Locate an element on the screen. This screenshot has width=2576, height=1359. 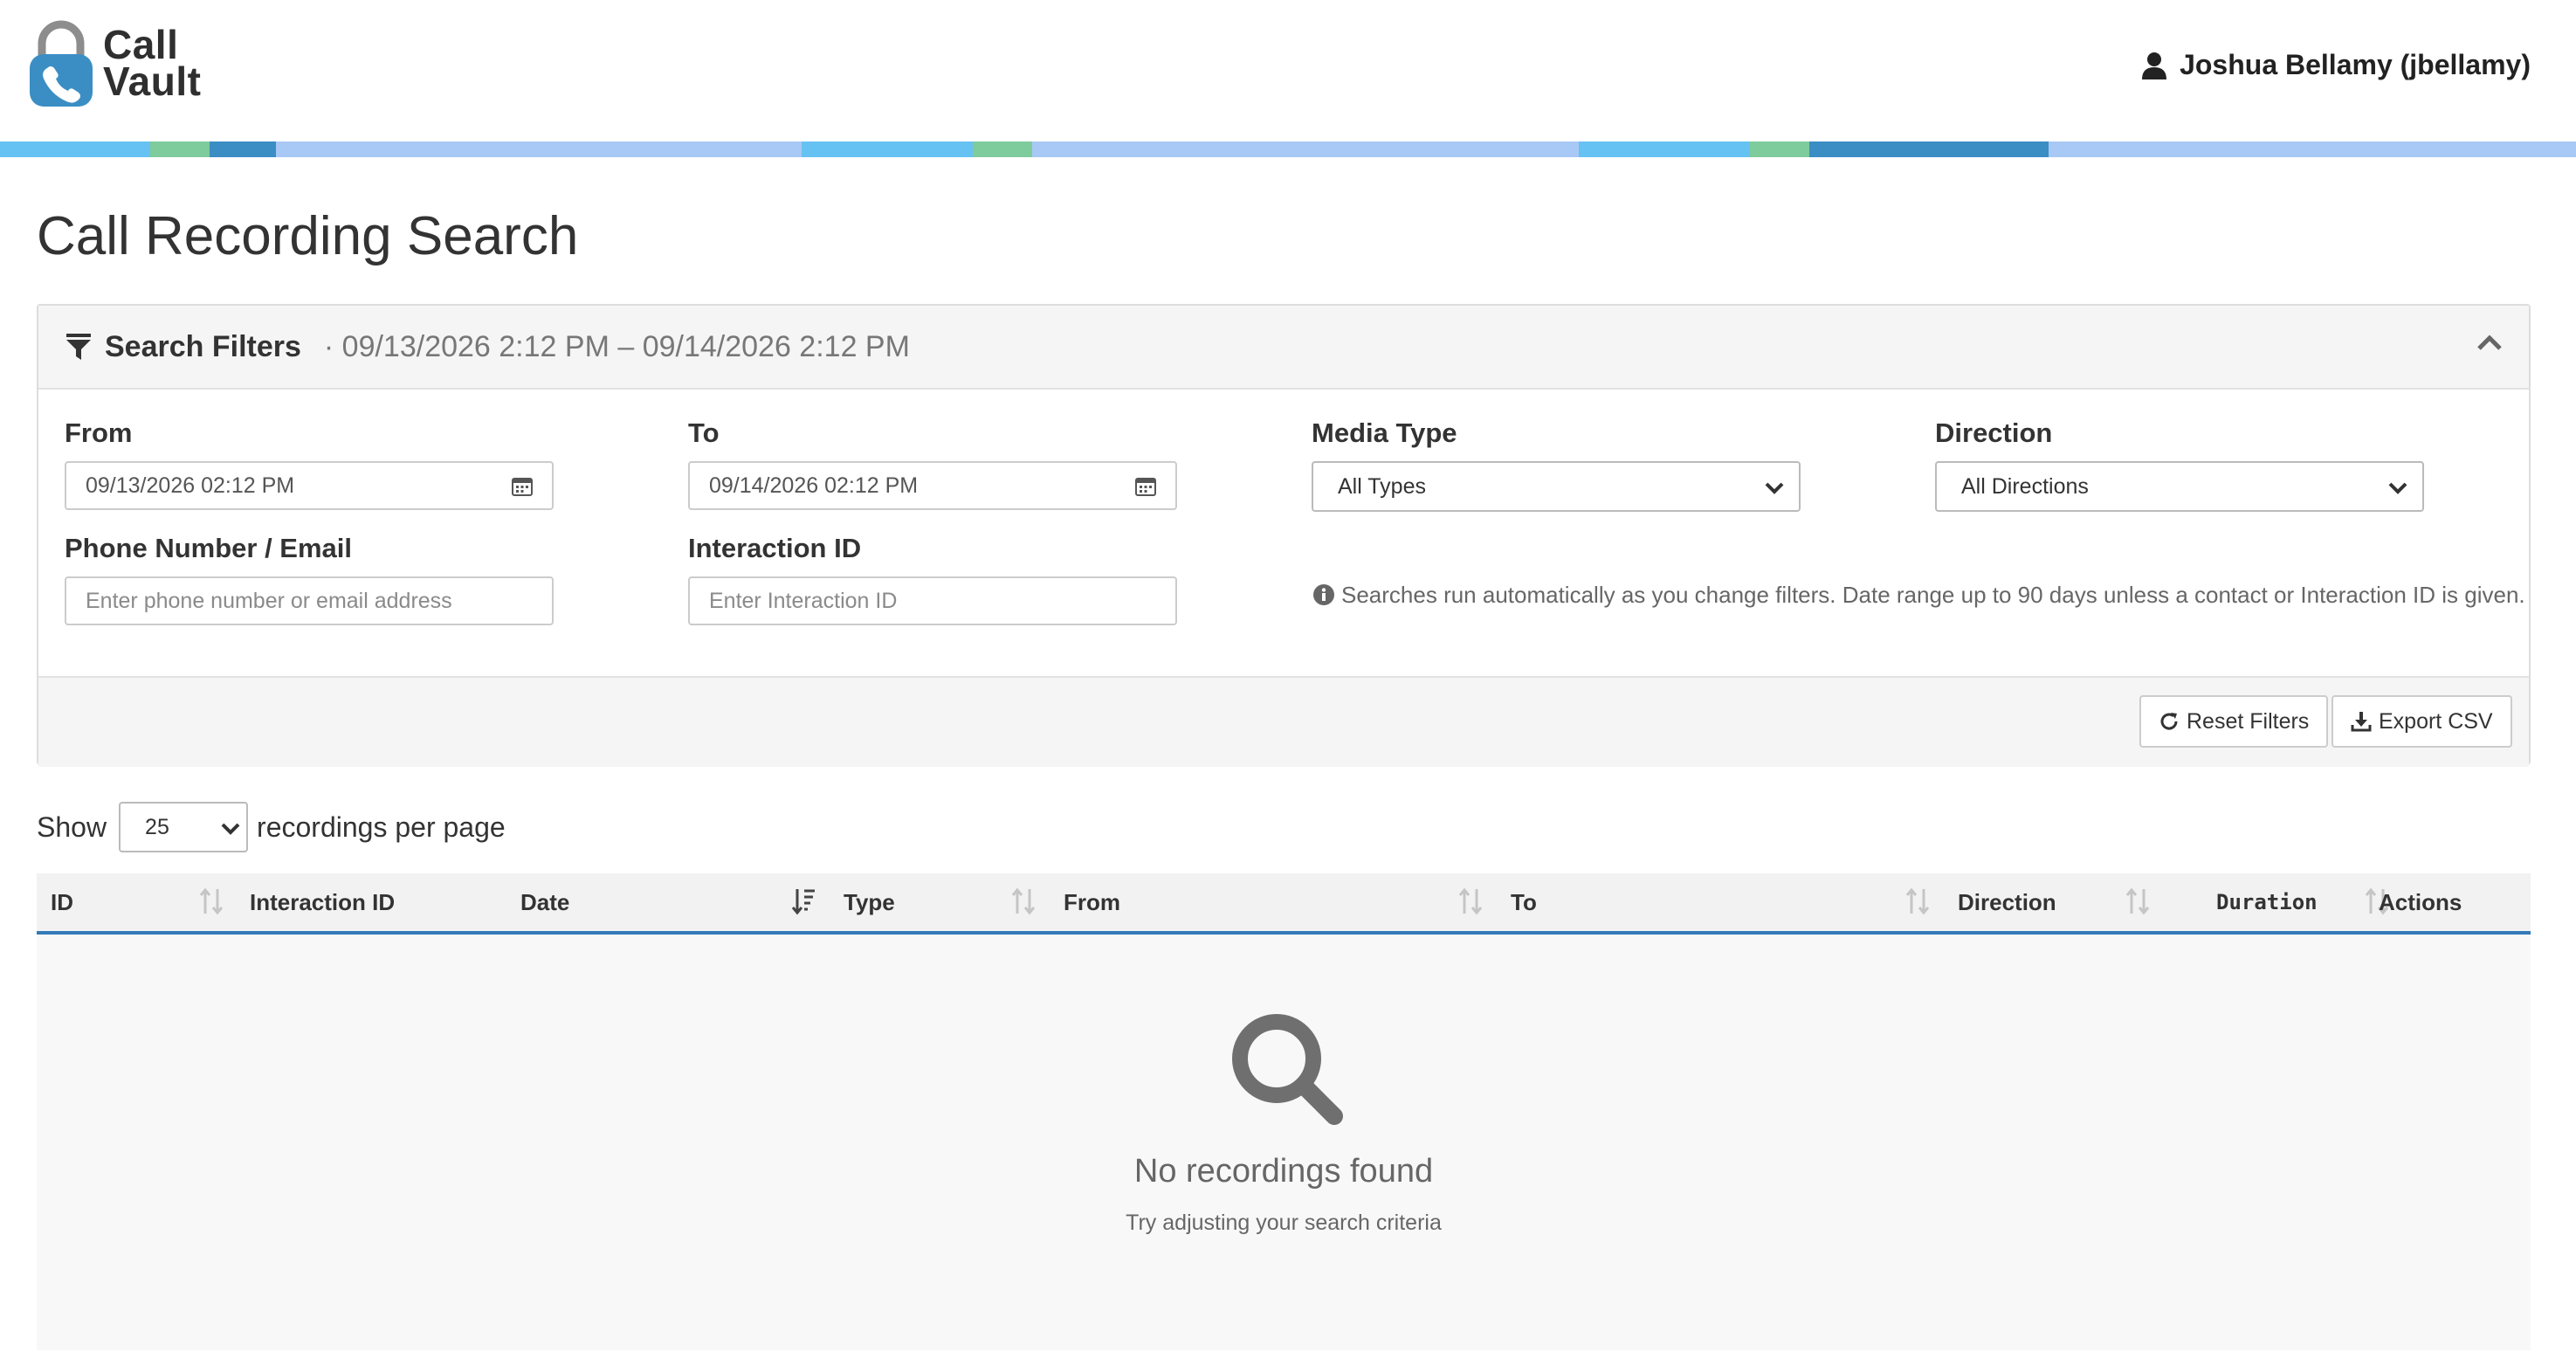
column-header-id: ID is located at coordinates (62, 902).